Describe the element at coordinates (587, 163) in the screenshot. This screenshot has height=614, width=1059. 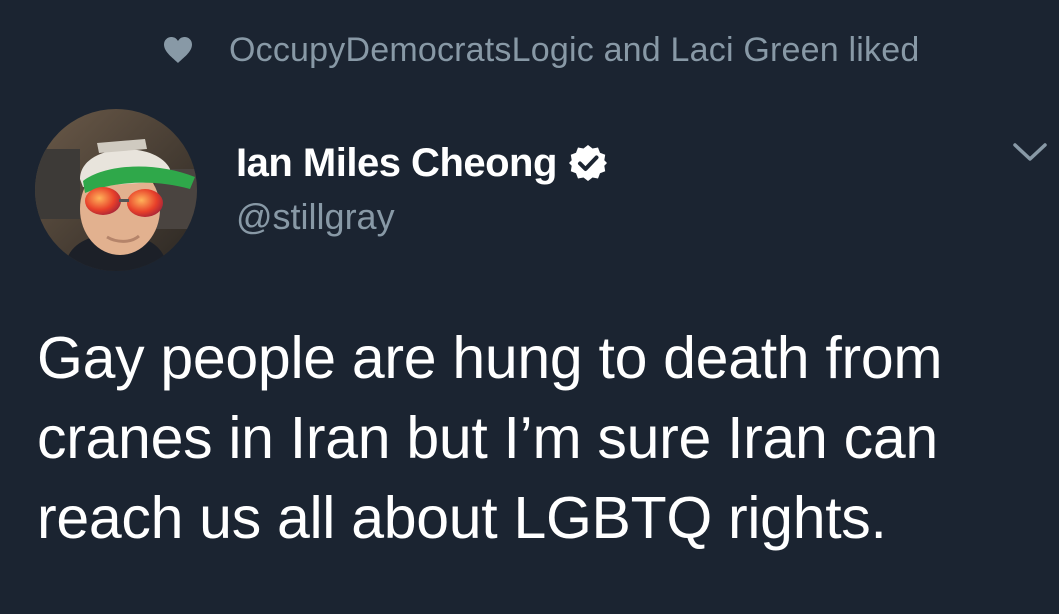
I see `verified-badge-icon` at that location.